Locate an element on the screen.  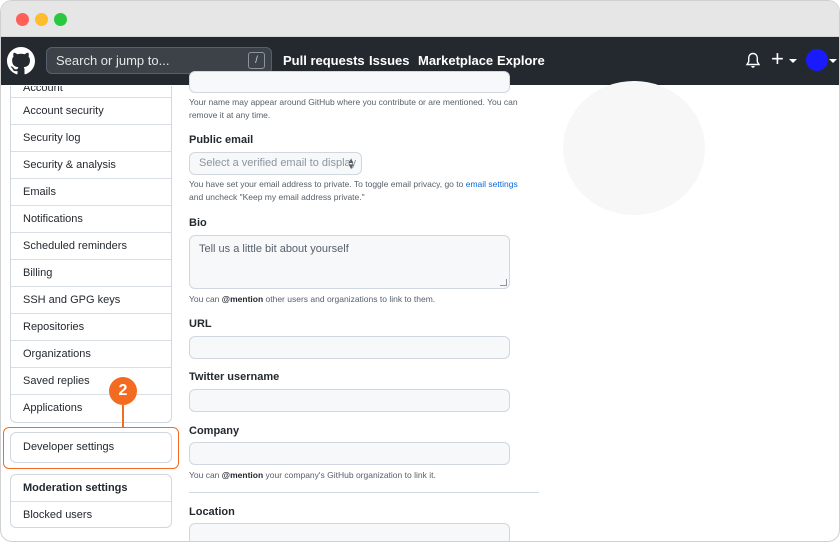
close-window-button is located at coordinates (22, 19).